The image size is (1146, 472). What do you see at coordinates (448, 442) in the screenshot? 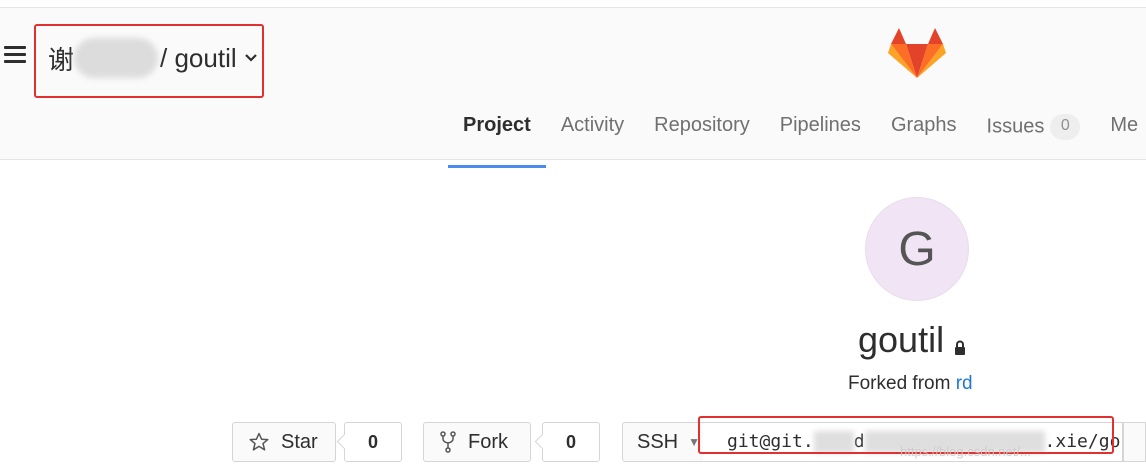
I see `fork-icon` at bounding box center [448, 442].